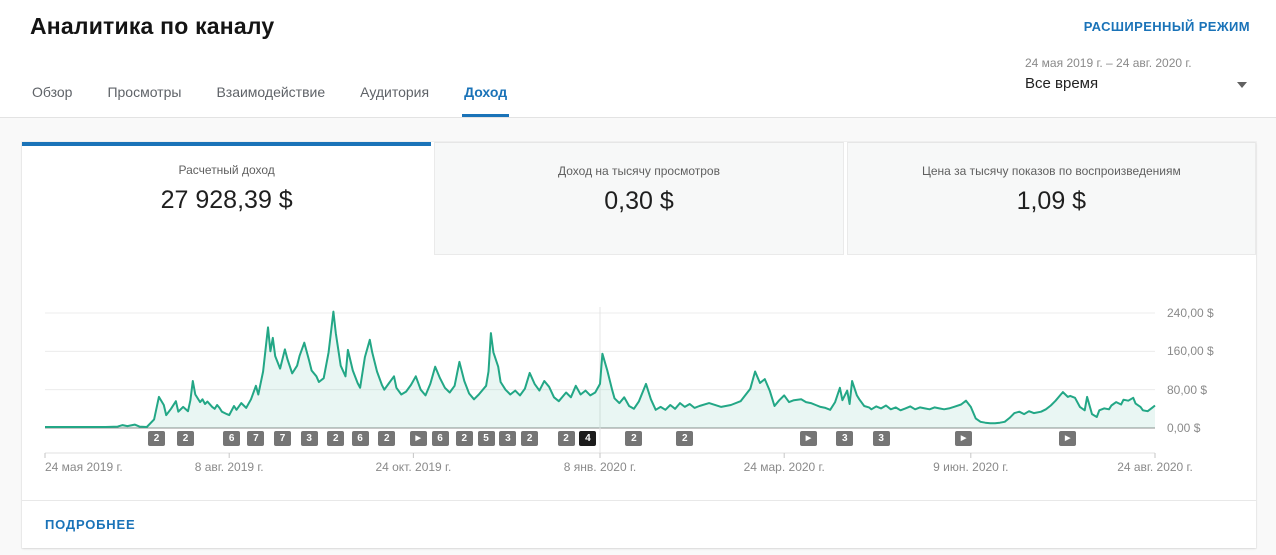 The image size is (1276, 555). What do you see at coordinates (971, 467) in the screenshot?
I see `x-axis-label: 9 июн. 2020 г.` at bounding box center [971, 467].